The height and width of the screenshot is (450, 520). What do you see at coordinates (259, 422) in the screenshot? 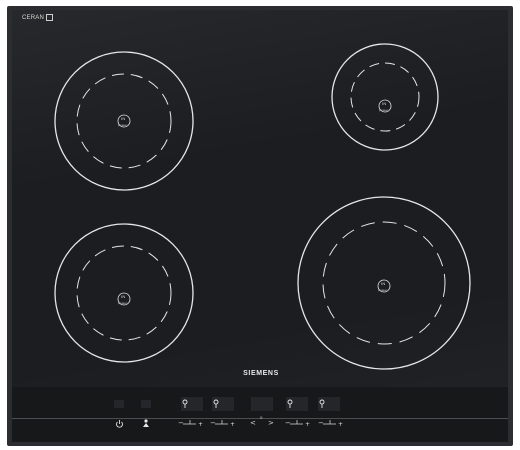
I see `power-slider-marks` at bounding box center [259, 422].